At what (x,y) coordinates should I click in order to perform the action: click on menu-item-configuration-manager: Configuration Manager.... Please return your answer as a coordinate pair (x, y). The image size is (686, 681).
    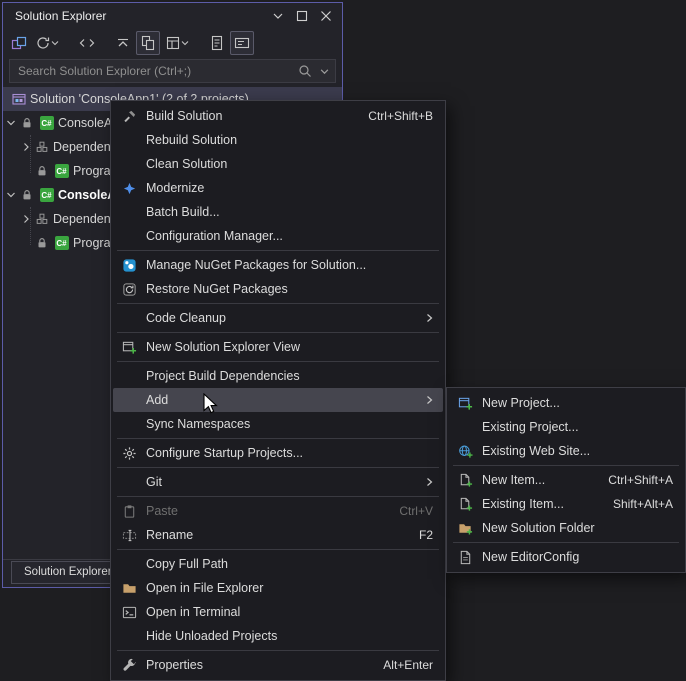
    Looking at the image, I should click on (278, 236).